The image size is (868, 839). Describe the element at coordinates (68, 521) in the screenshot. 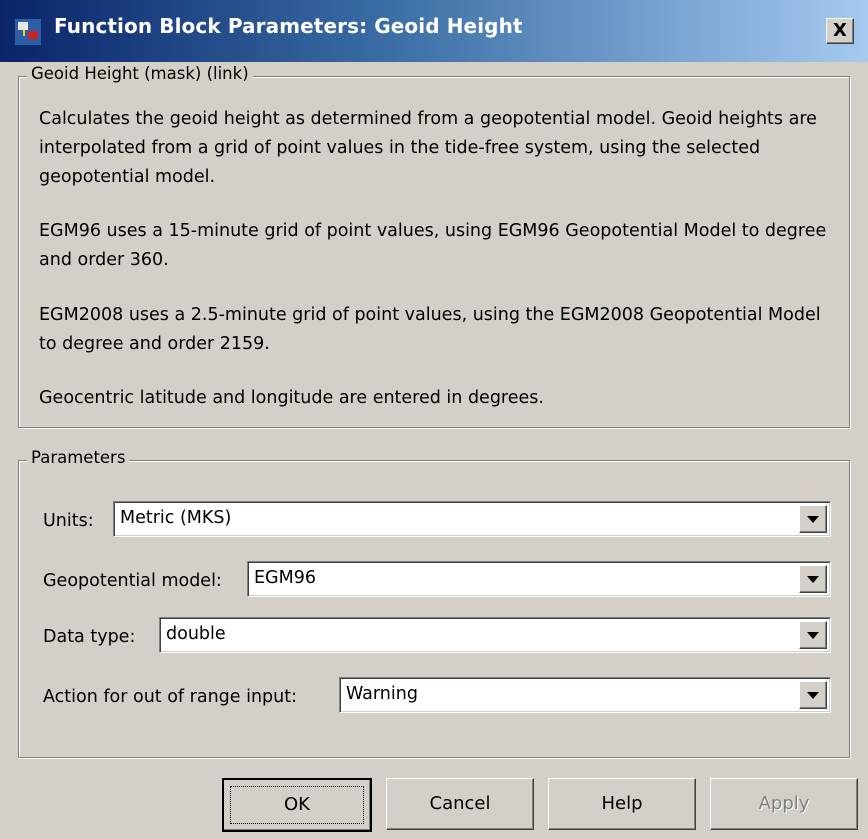

I see `units-label: Units:` at that location.